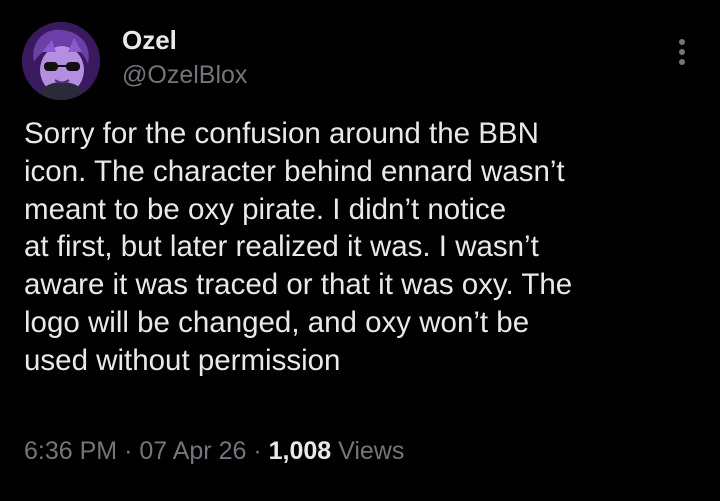  What do you see at coordinates (371, 451) in the screenshot?
I see `views-label: Views` at bounding box center [371, 451].